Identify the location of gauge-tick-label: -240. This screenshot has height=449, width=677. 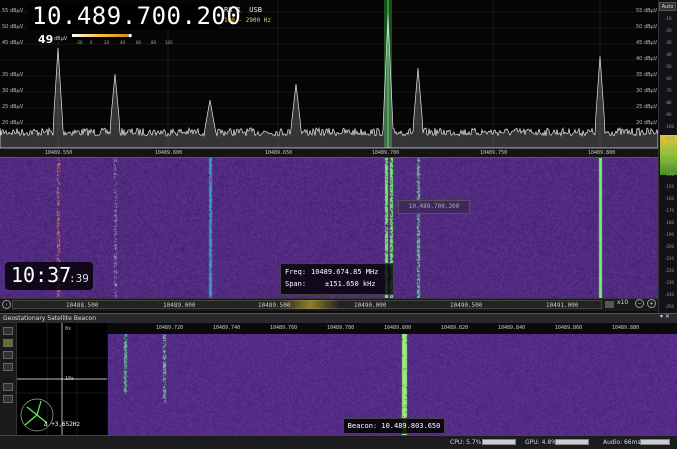
(670, 294).